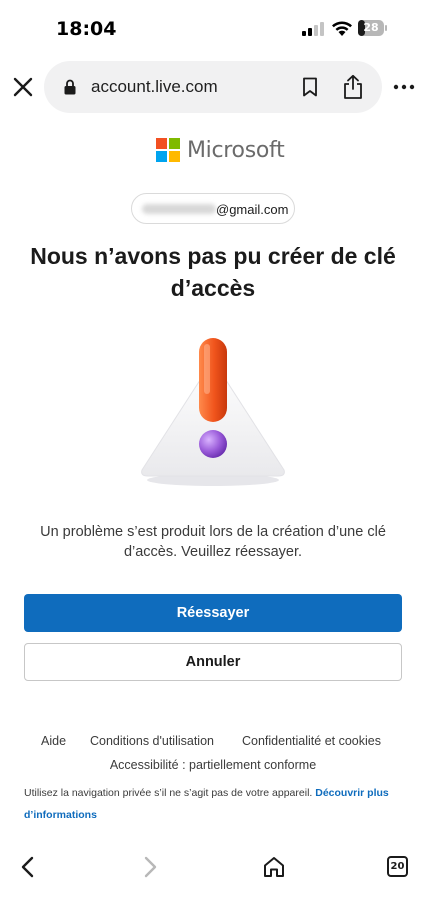  What do you see at coordinates (274, 867) in the screenshot?
I see `home-icon` at bounding box center [274, 867].